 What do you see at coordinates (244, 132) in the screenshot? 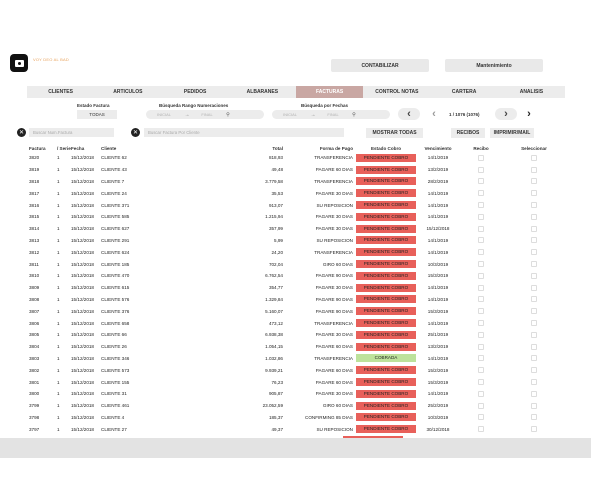
I see `search-cliente-input: Buscar Factura Por Cliente` at bounding box center [244, 132].